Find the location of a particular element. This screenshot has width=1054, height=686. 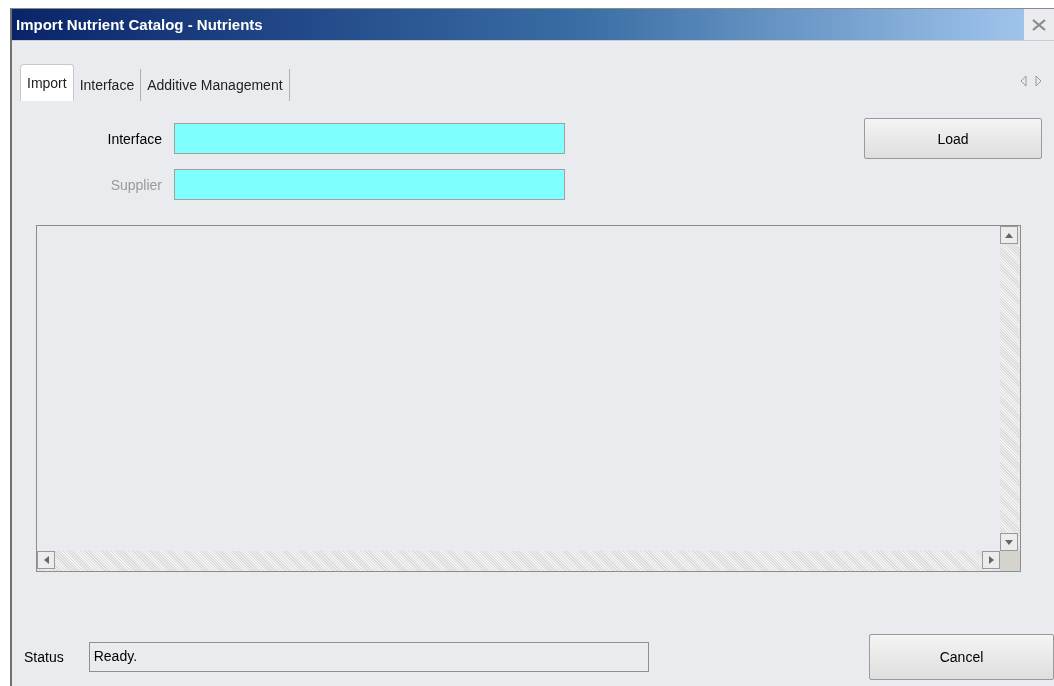

size-grip is located at coordinates (1010, 561).